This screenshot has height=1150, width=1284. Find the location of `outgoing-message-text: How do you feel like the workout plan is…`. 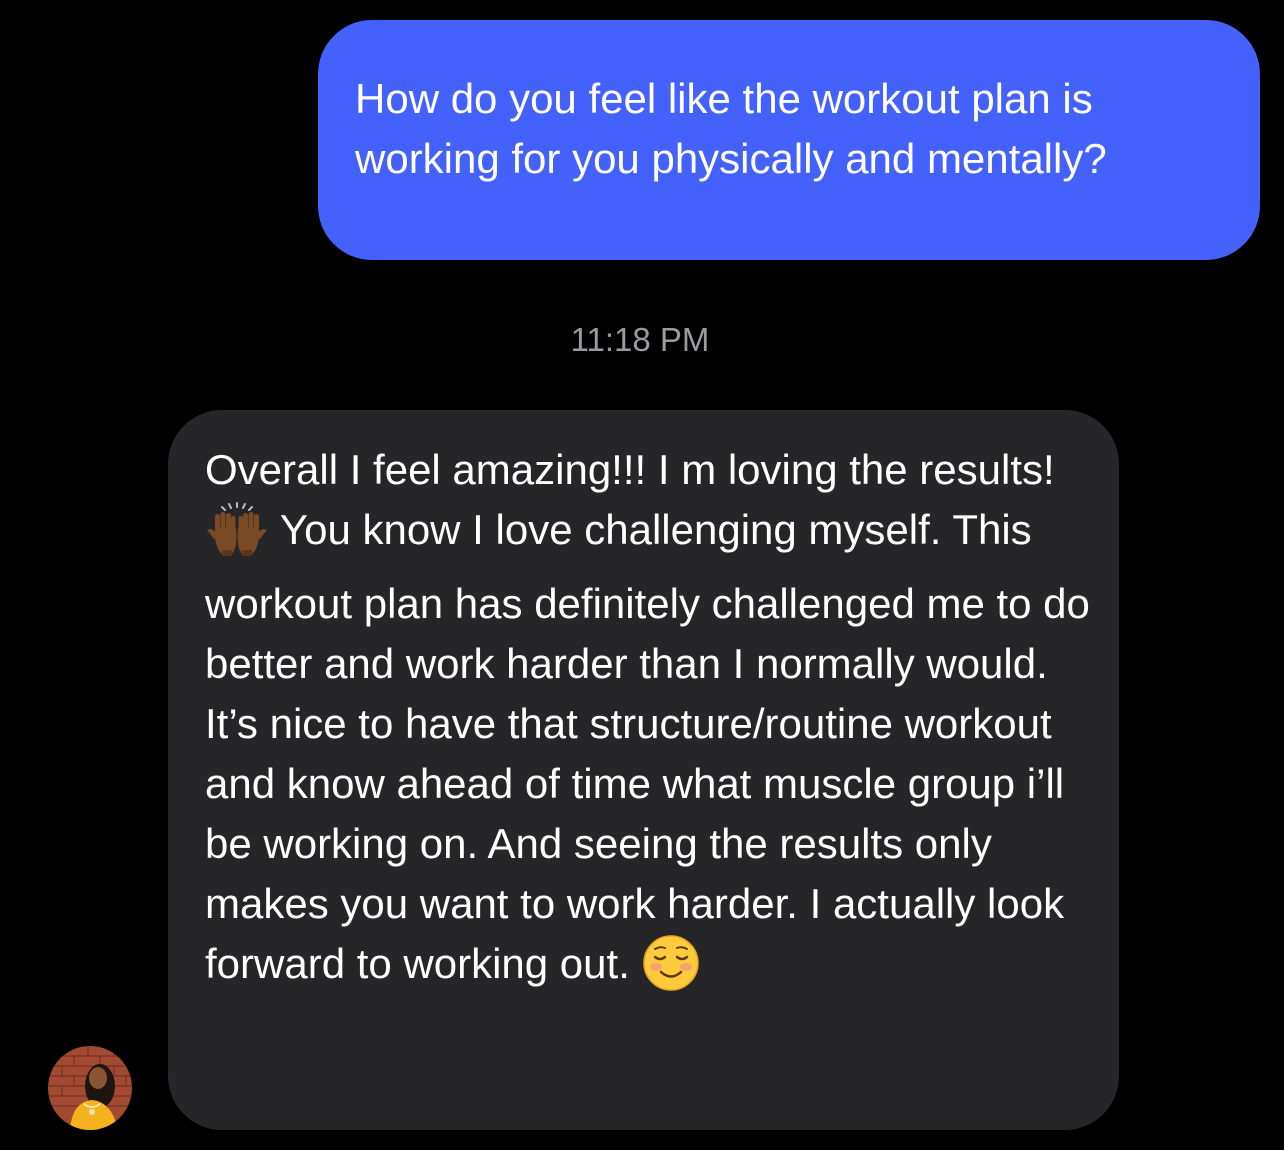

outgoing-message-text: How do you feel like the workout plan is… is located at coordinates (731, 128).